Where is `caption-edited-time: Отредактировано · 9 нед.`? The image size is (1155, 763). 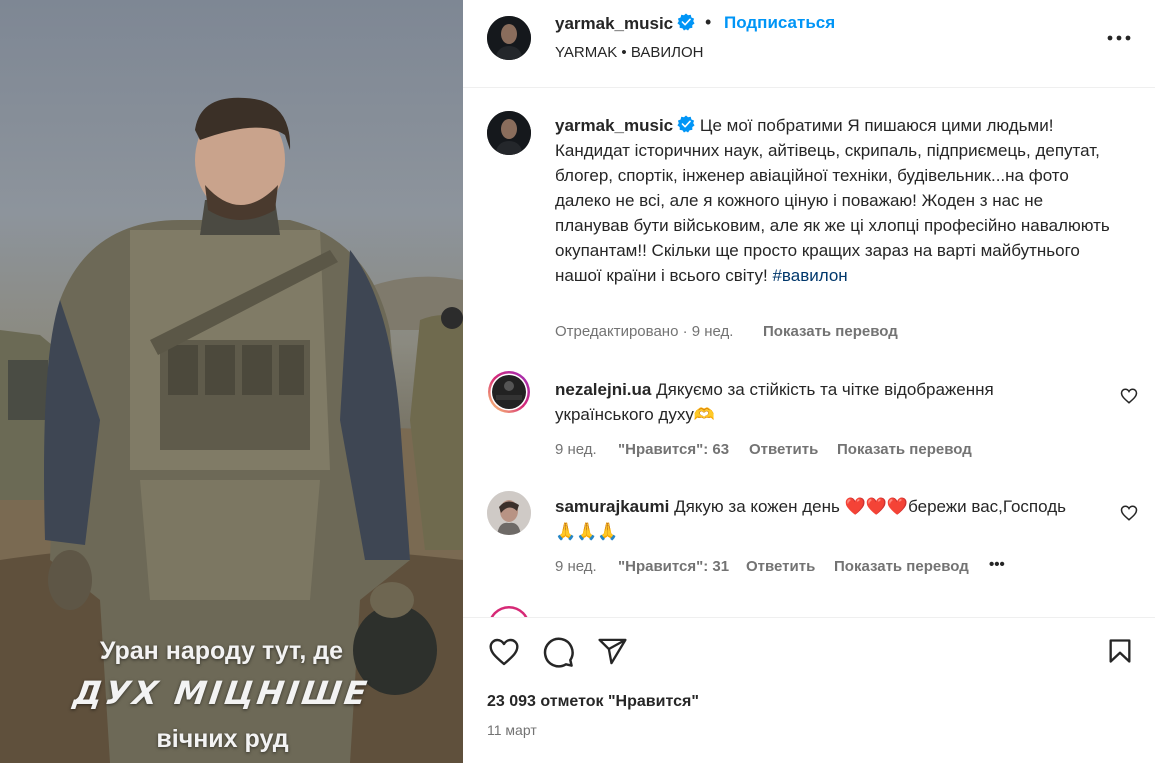
caption-edited-time: Отредактировано · 9 нед. is located at coordinates (644, 331).